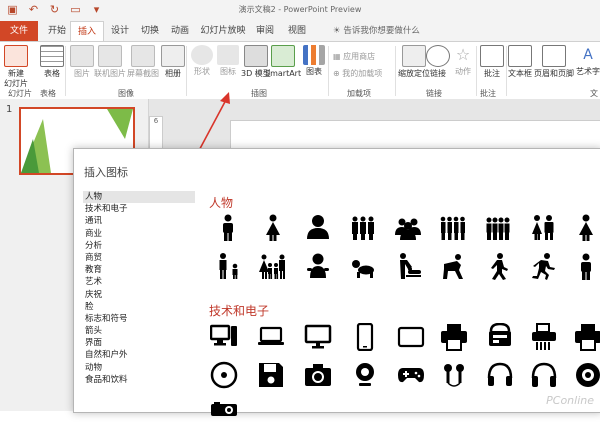  I want to click on category-celebration: 庆祝, so click(139, 295).